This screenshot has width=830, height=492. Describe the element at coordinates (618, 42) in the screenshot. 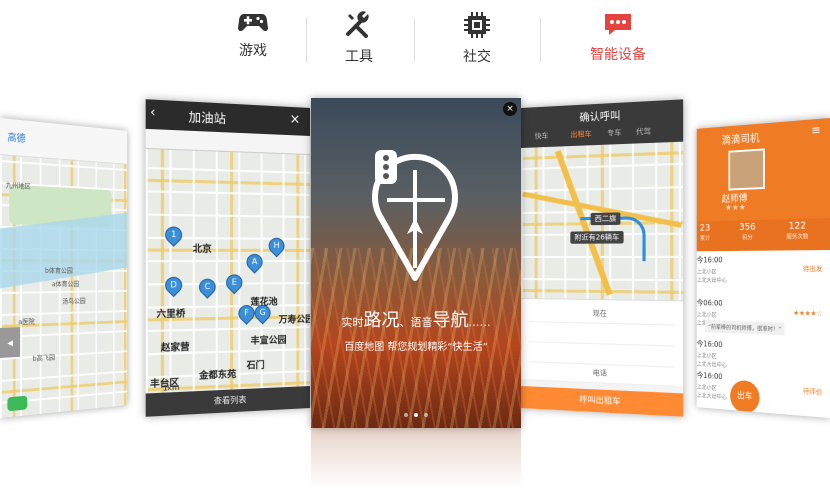

I see `tab-smart-devices: 智能设备` at that location.